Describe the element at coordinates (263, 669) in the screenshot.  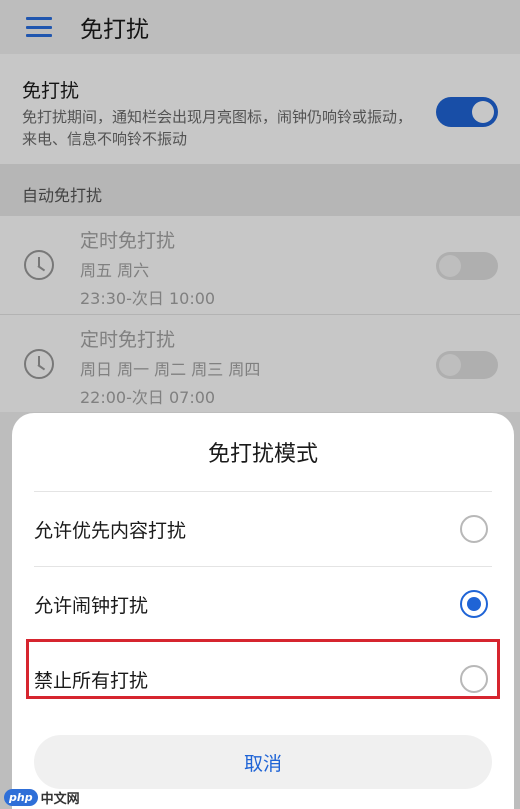
I see `highlight-box` at that location.